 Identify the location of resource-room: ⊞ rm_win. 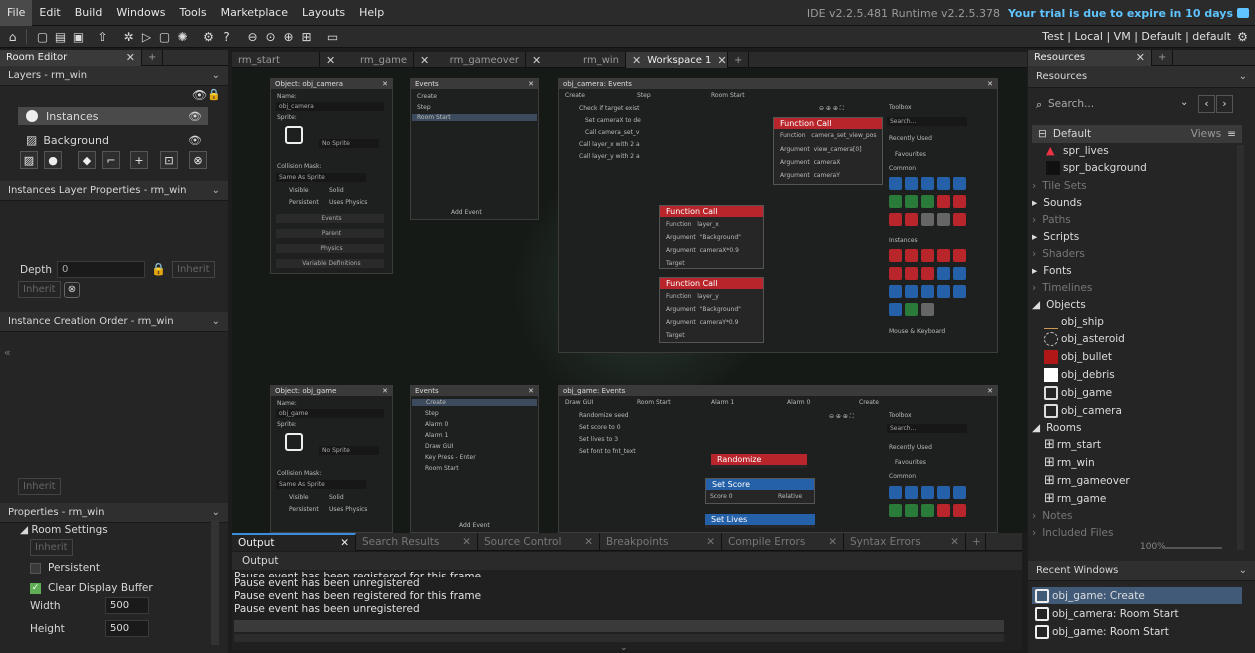
(1069, 462).